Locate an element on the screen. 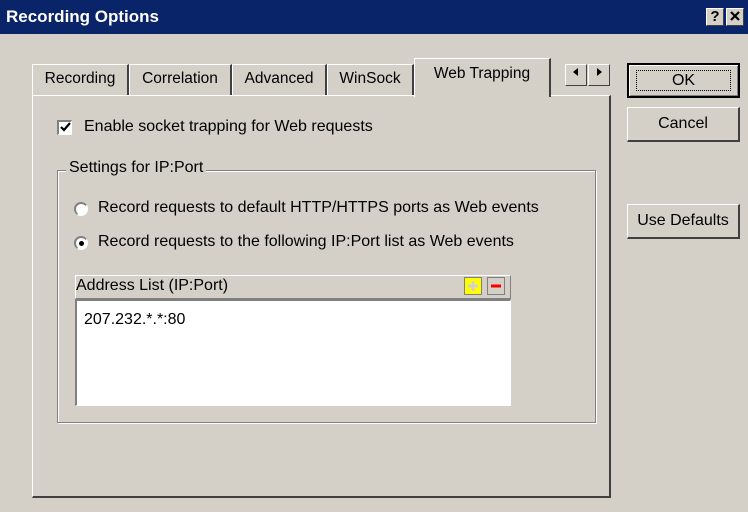 This screenshot has height=512, width=748. add-address-button is located at coordinates (473, 286).